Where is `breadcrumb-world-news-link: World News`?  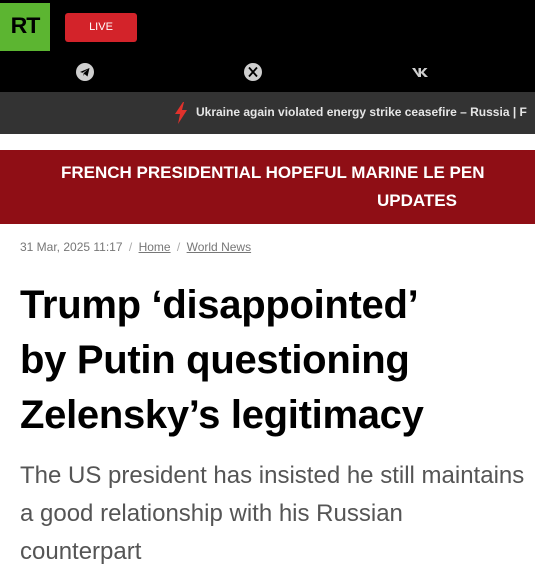
breadcrumb-world-news-link: World News is located at coordinates (219, 247).